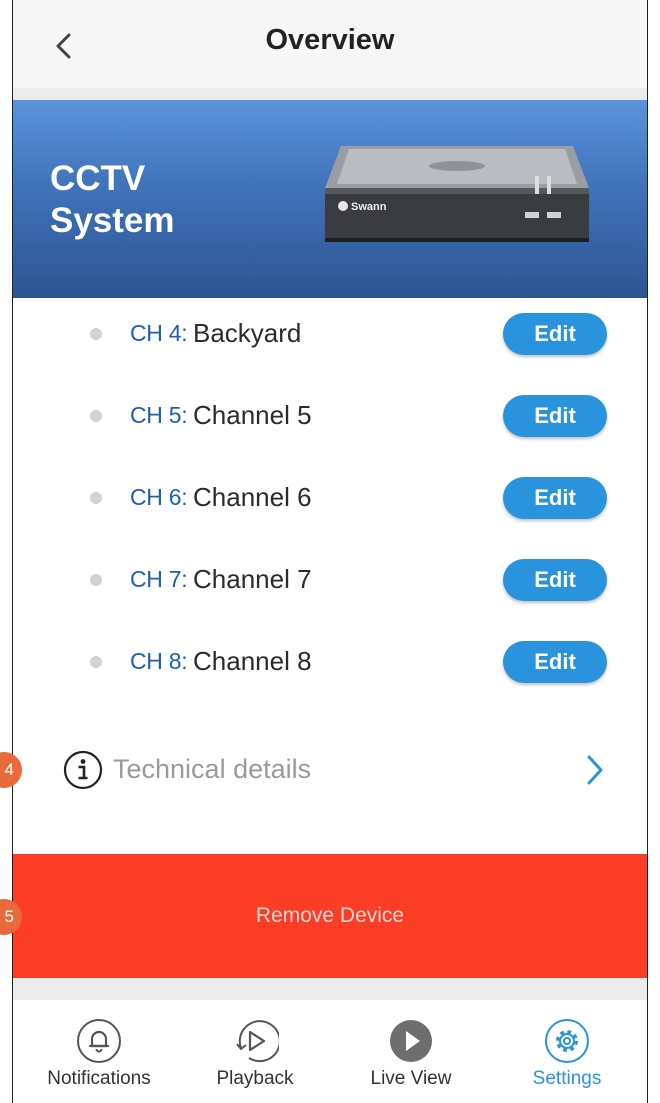 The width and height of the screenshot is (660, 1103). Describe the element at coordinates (159, 661) in the screenshot. I see `channel-number: CH 8:` at that location.